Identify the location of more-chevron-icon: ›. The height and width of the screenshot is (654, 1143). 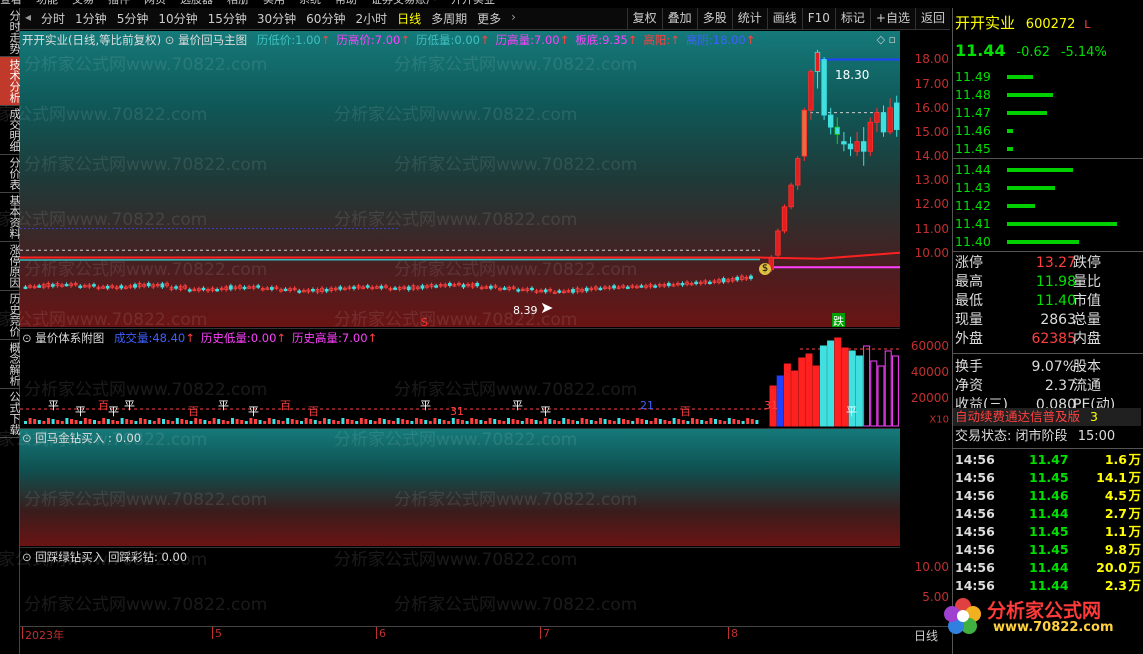
(513, 18).